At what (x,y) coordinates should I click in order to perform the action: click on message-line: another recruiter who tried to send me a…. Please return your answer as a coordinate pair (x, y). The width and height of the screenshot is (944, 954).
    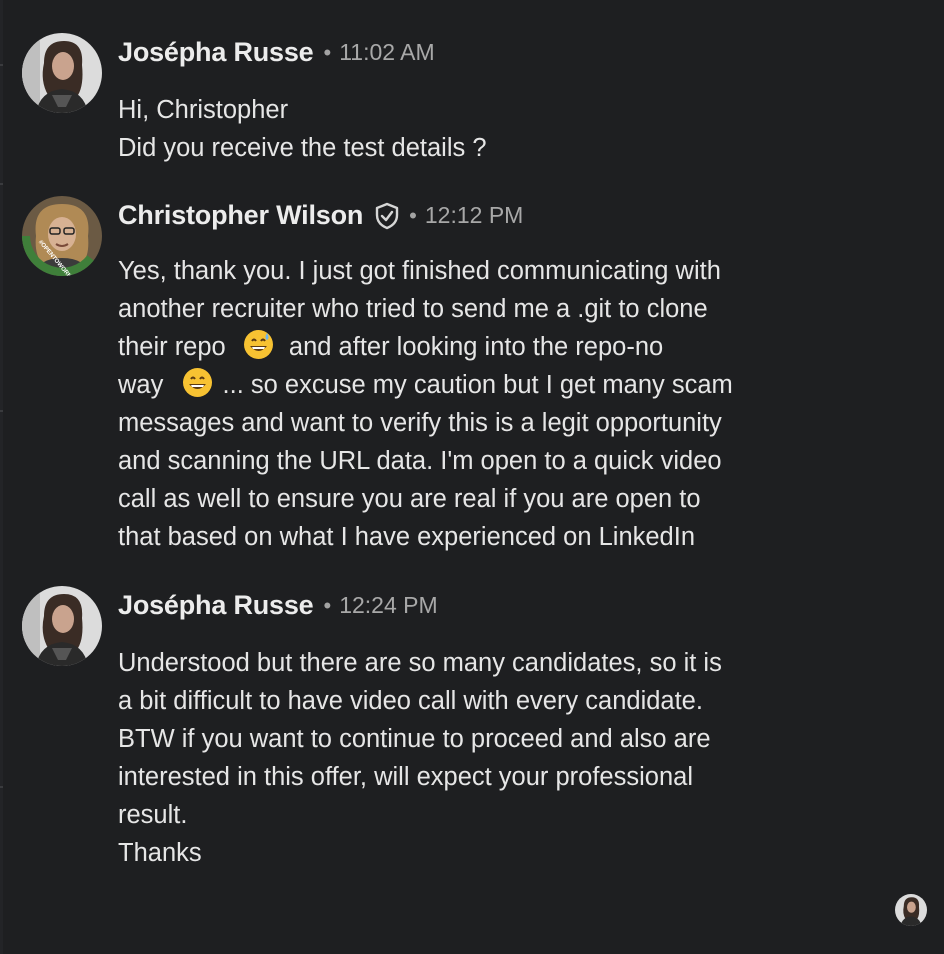
    Looking at the image, I should click on (413, 309).